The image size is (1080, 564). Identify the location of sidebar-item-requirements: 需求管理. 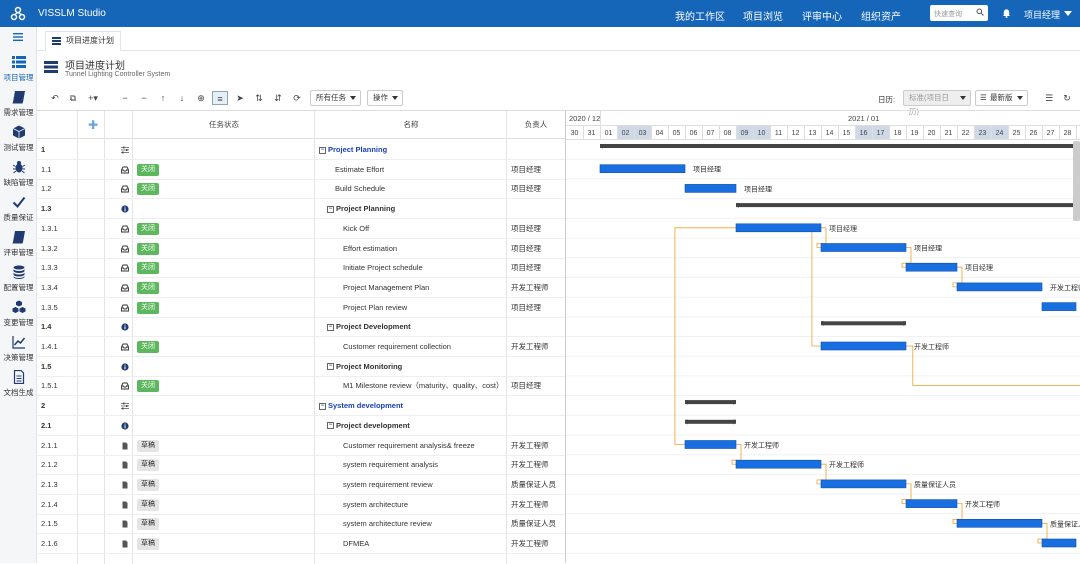
(18, 107).